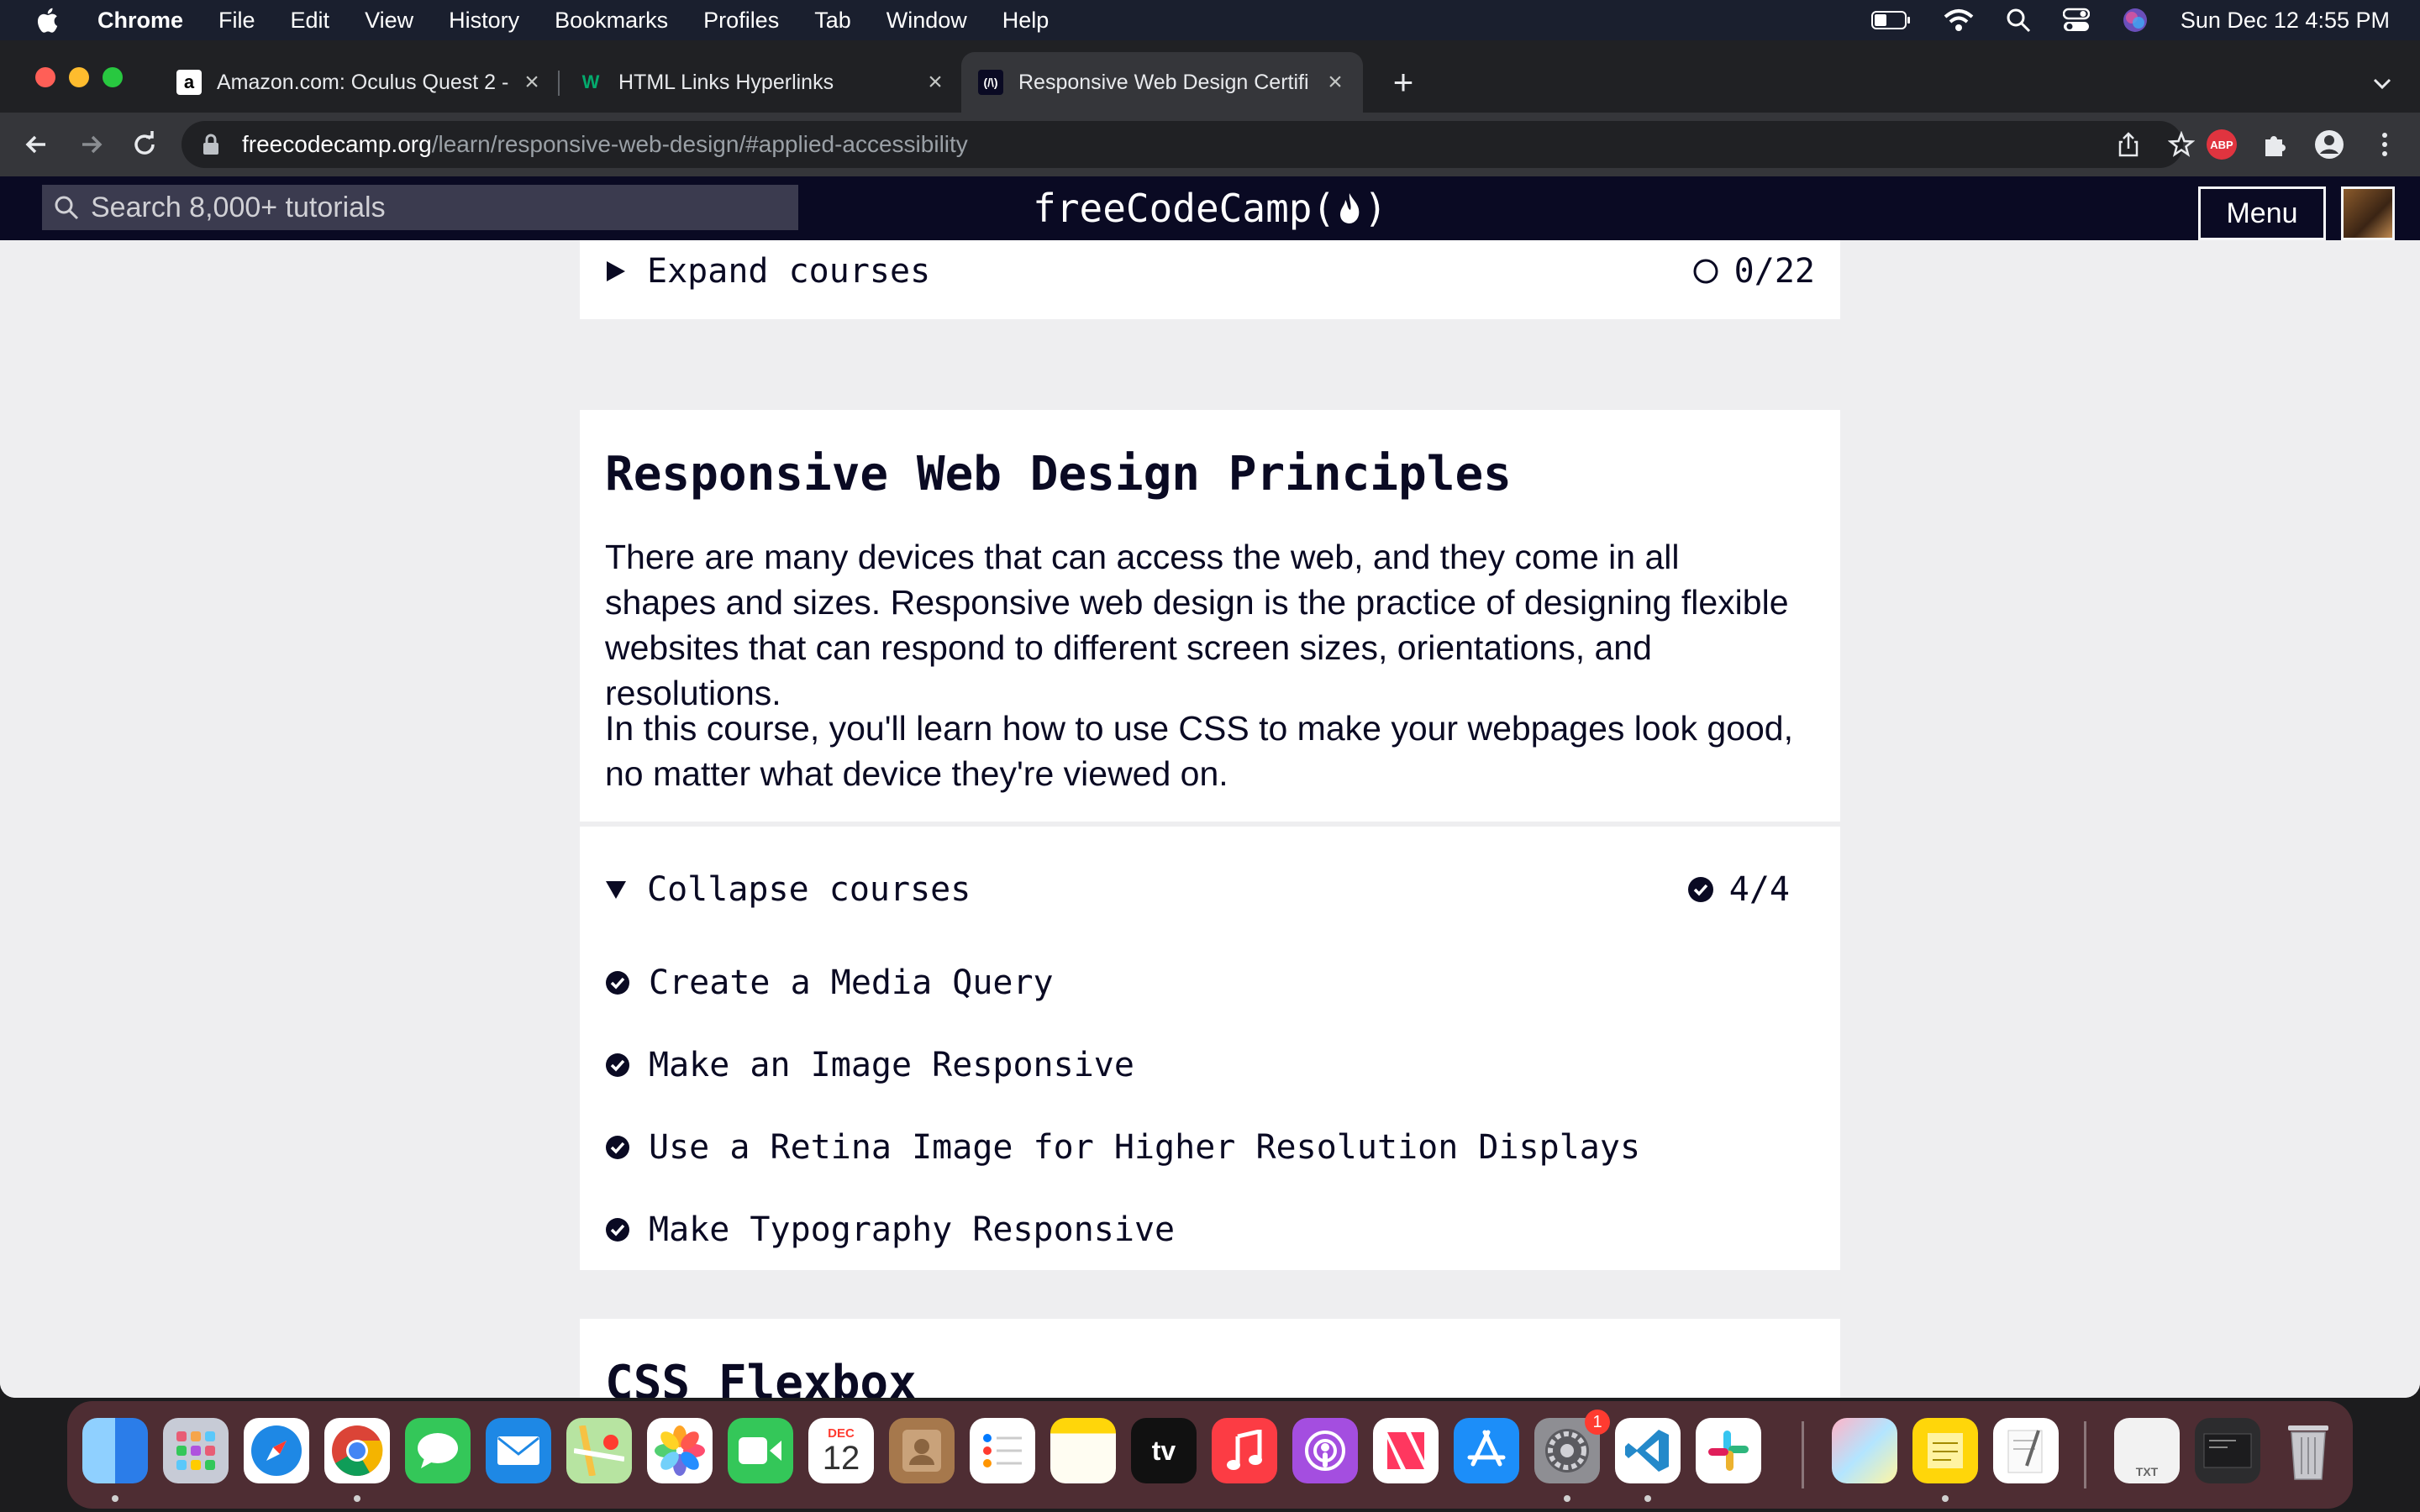 The image size is (2420, 1512). I want to click on photos-icon, so click(680, 1450).